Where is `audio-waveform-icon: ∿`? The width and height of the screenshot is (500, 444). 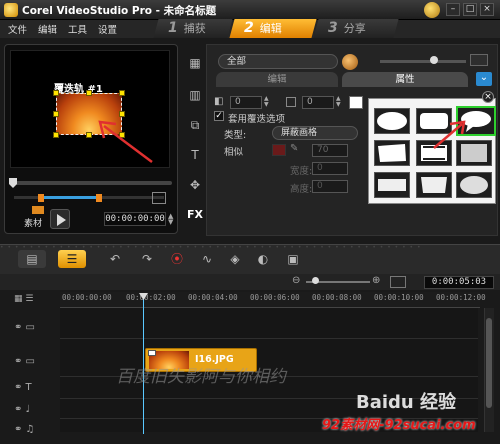 audio-waveform-icon: ∿ is located at coordinates (207, 259).